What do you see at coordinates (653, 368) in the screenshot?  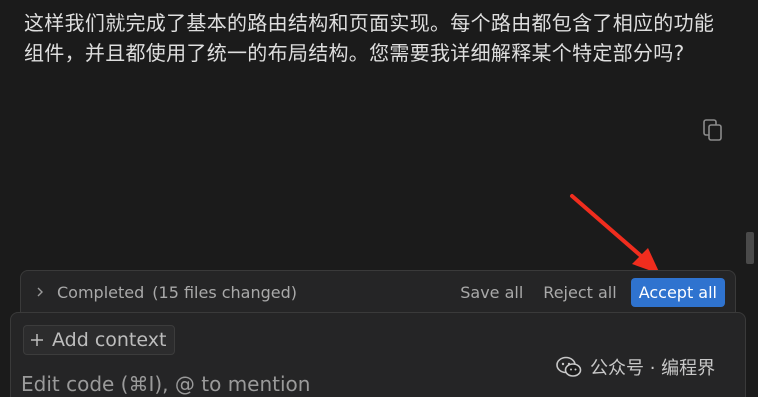 I see `watermark-text: 公众号 · 编程界` at bounding box center [653, 368].